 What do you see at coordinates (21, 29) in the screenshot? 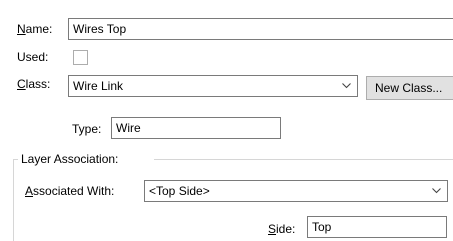
I see `name-label-accel: N` at bounding box center [21, 29].